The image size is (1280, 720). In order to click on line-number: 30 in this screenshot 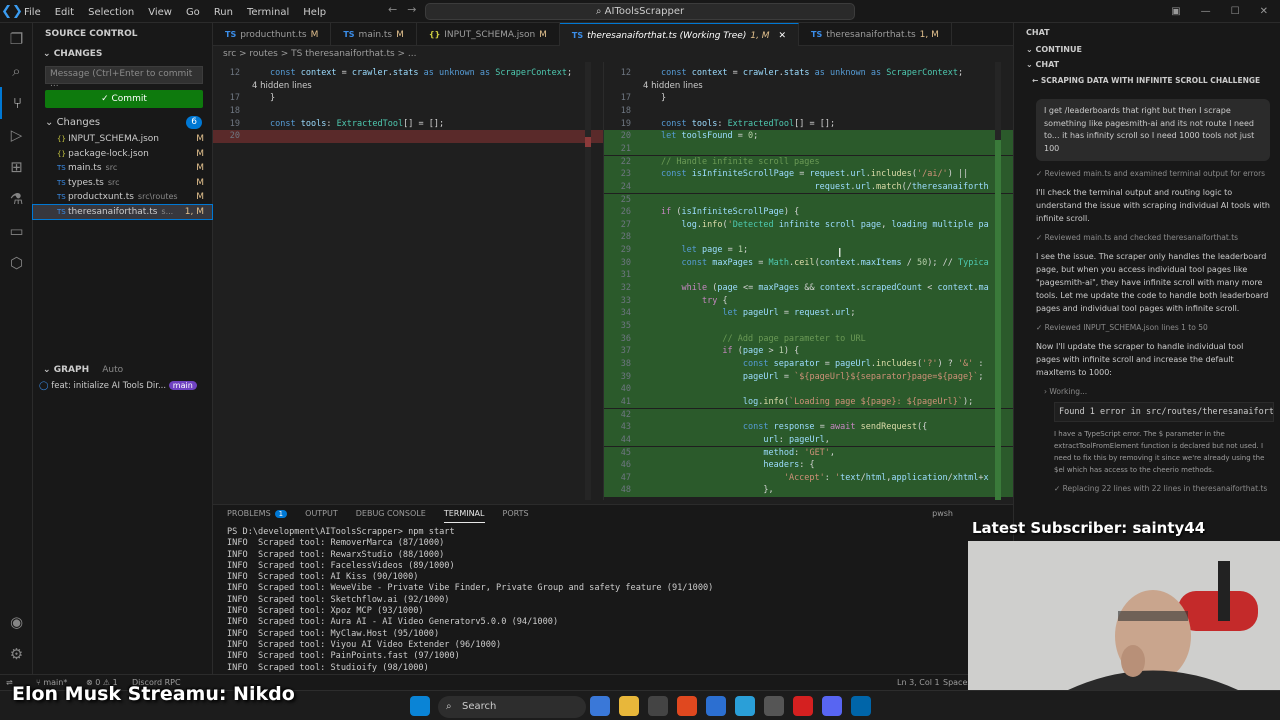, I will do `click(625, 262)`.